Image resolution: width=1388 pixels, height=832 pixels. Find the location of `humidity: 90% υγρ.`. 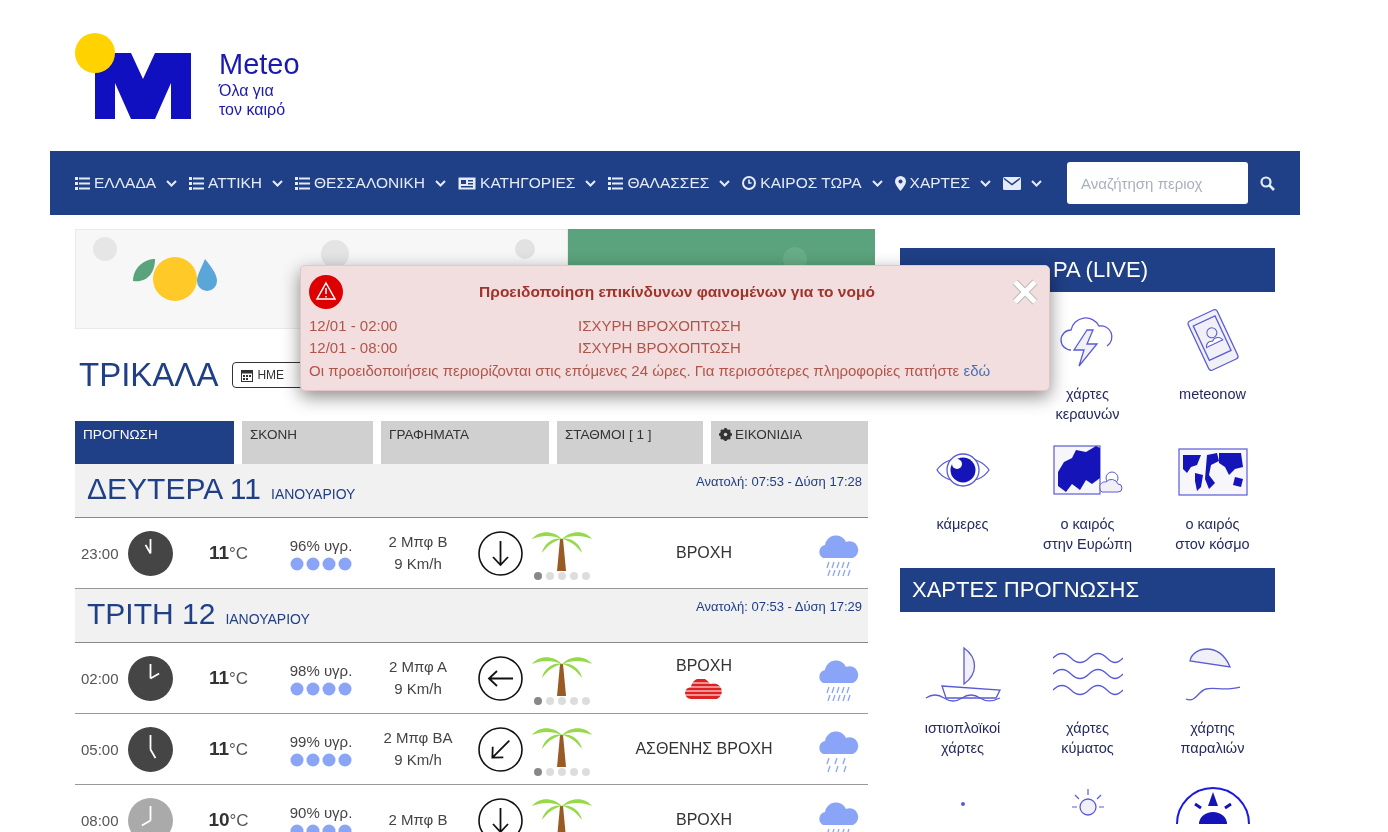

humidity: 90% υγρ. is located at coordinates (321, 813).